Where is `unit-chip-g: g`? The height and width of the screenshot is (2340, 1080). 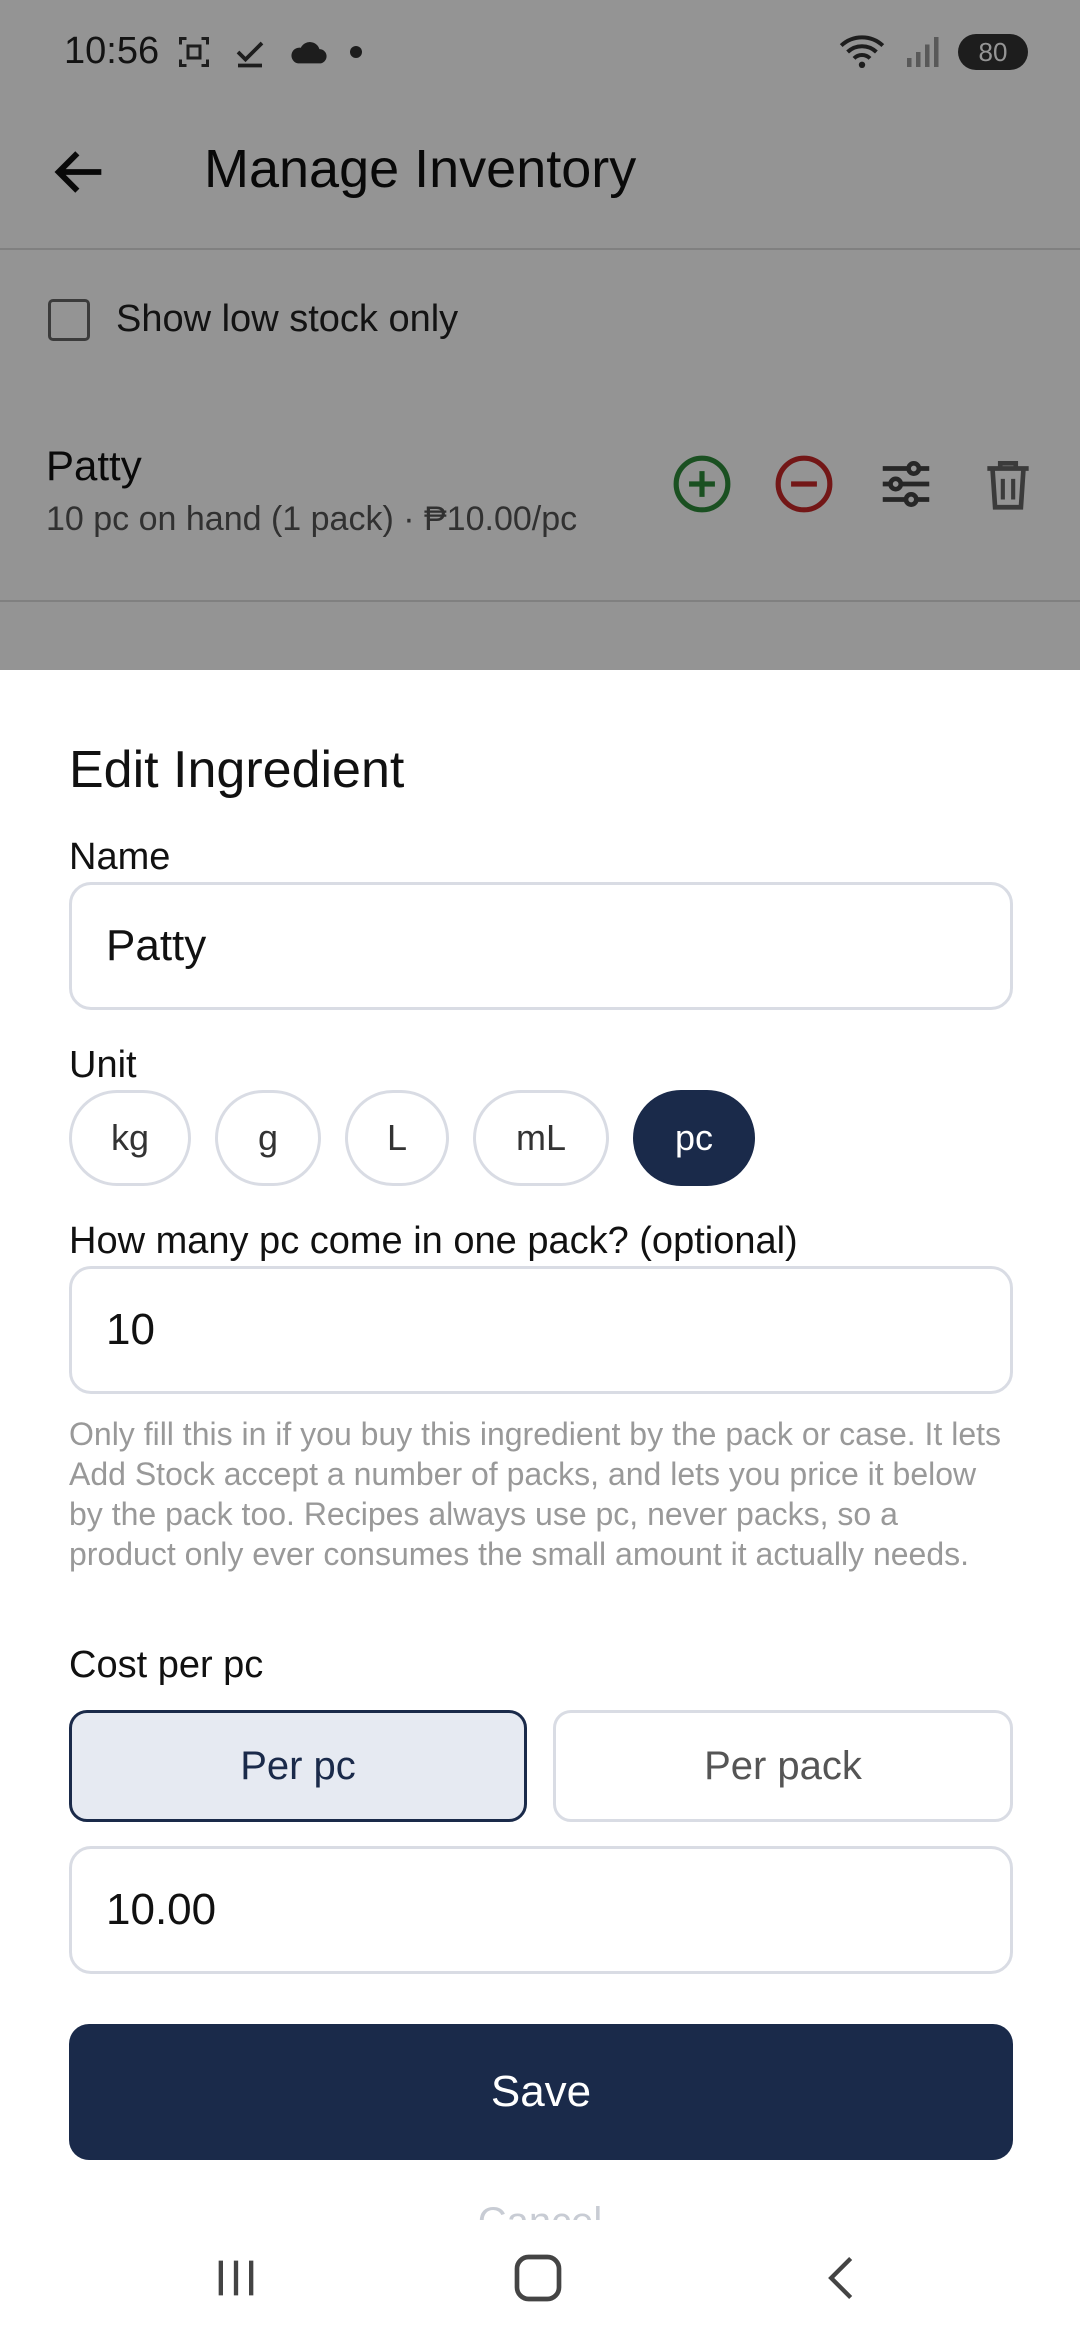
unit-chip-g: g is located at coordinates (268, 1138).